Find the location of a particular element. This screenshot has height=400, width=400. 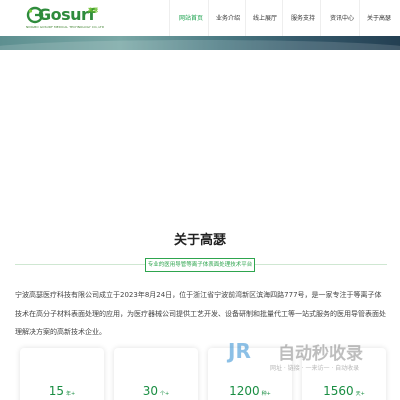

stat-value: 30 is located at coordinates (150, 391).